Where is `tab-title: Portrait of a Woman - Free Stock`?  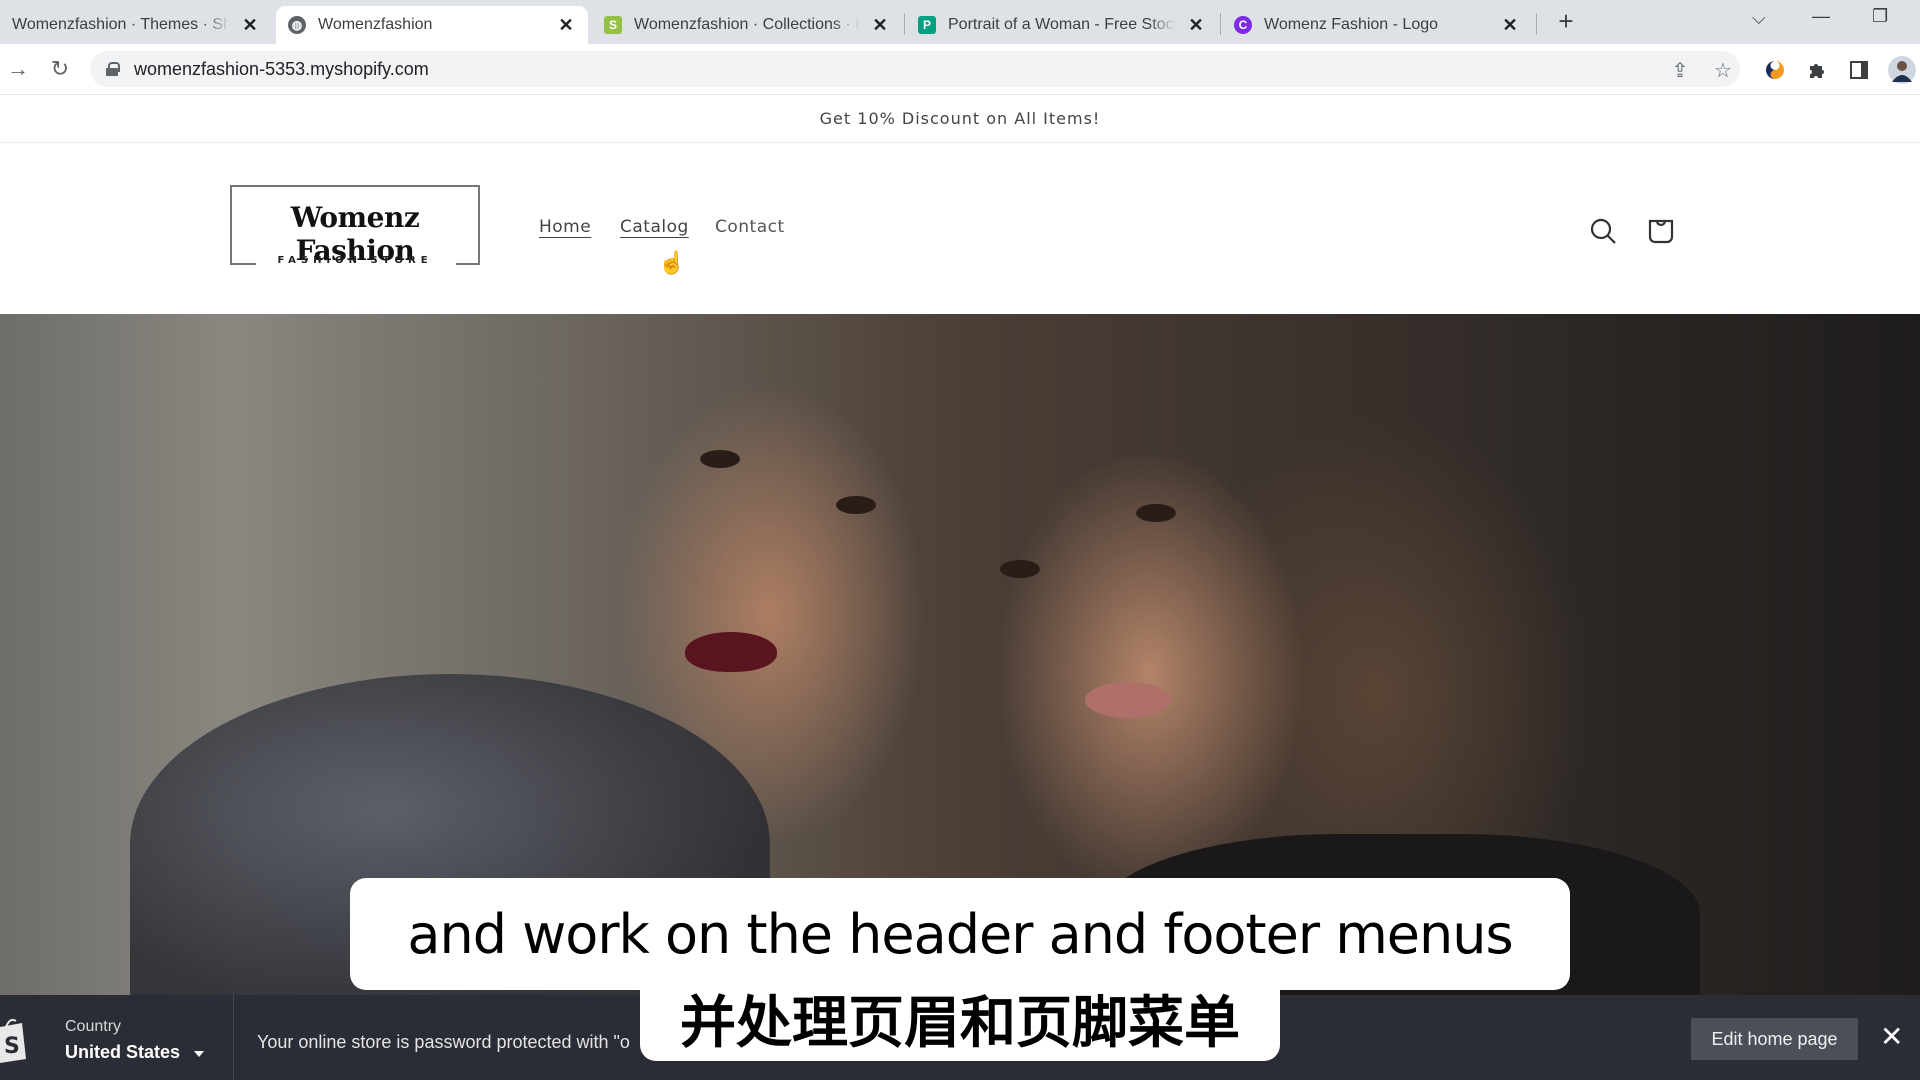 tab-title: Portrait of a Woman - Free Stock is located at coordinates (1062, 24).